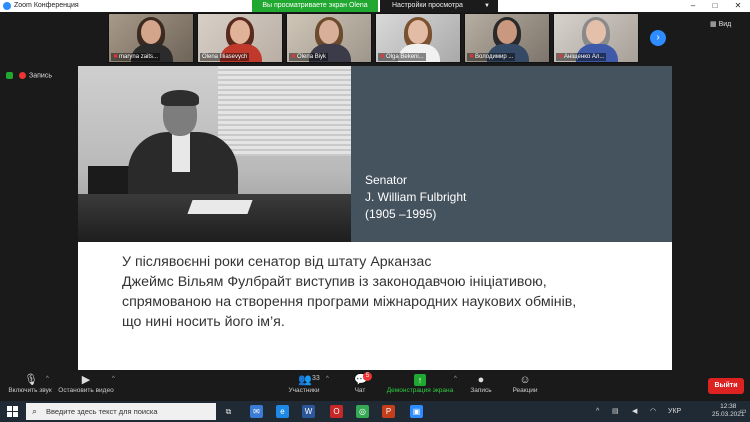 The height and width of the screenshot is (422, 750). I want to click on edge-browser-icon: e, so click(282, 411).